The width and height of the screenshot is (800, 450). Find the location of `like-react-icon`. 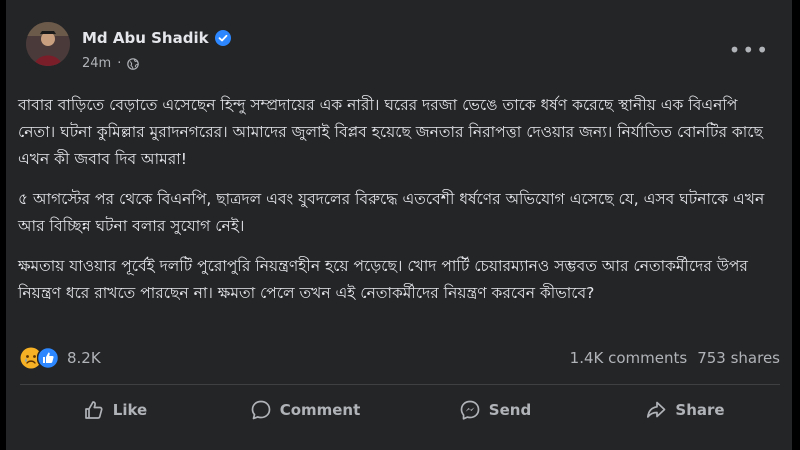

like-react-icon is located at coordinates (48, 358).